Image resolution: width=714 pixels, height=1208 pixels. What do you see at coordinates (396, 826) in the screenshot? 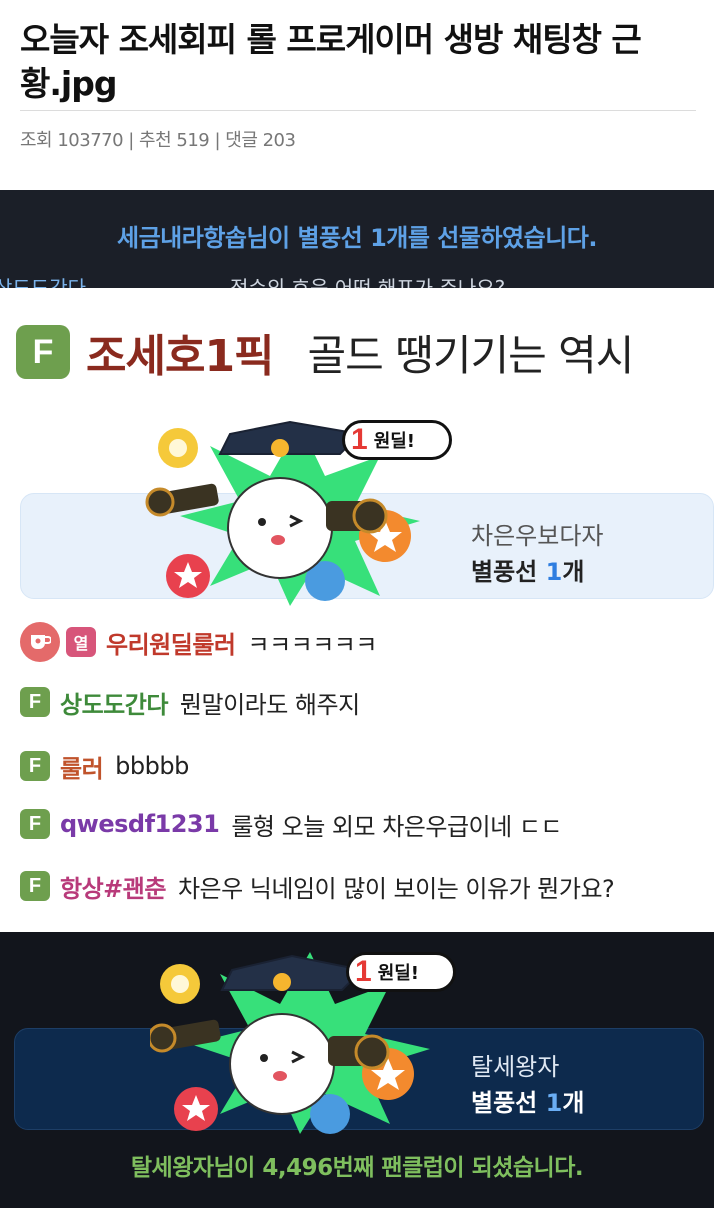
I see `chat-text: 룰형 오늘 외모 차은우급이네 ㄷㄷ` at bounding box center [396, 826].